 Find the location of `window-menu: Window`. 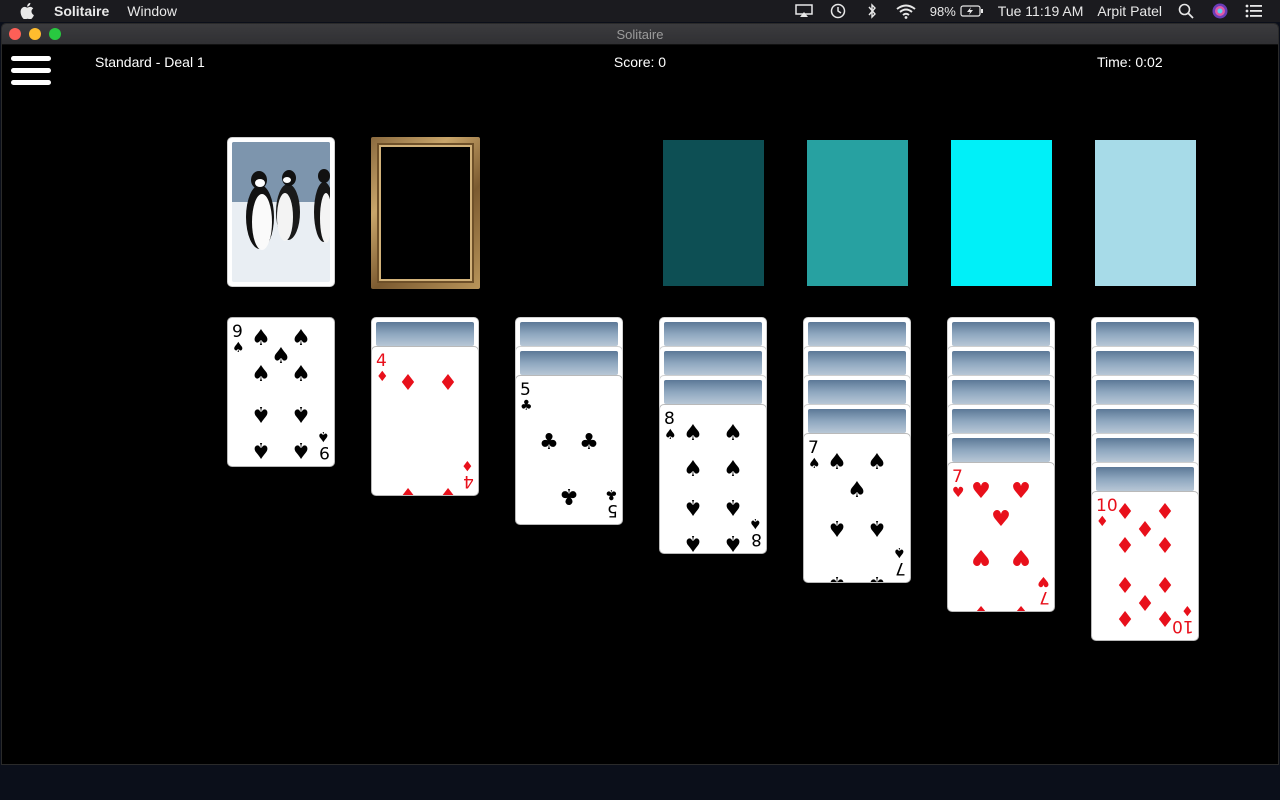

window-menu: Window is located at coordinates (152, 11).